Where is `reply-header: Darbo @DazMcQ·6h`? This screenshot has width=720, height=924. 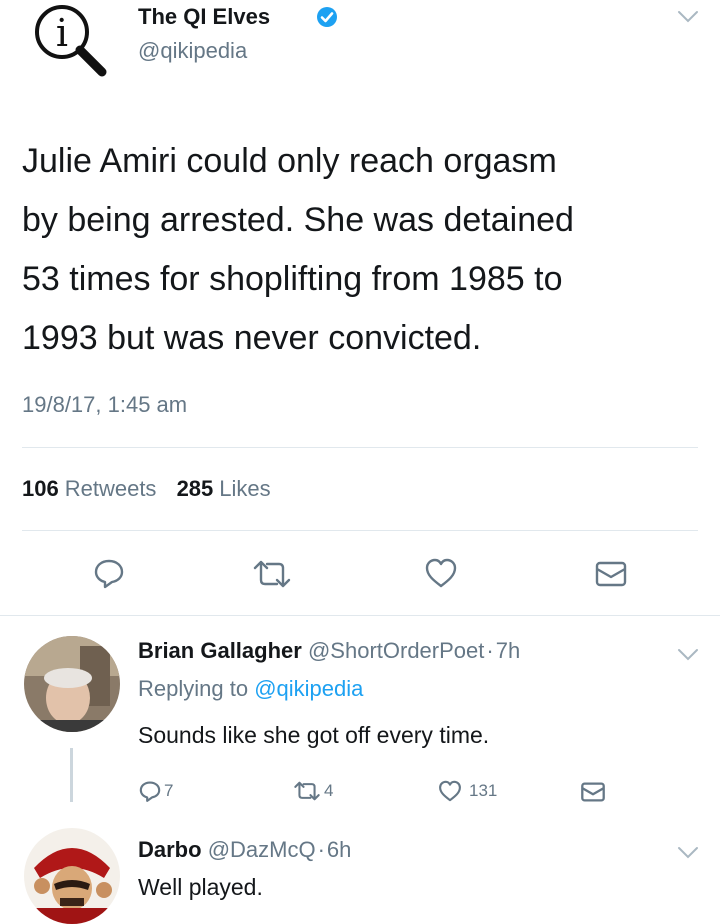
reply-header: Darbo @DazMcQ·6h is located at coordinates (244, 850).